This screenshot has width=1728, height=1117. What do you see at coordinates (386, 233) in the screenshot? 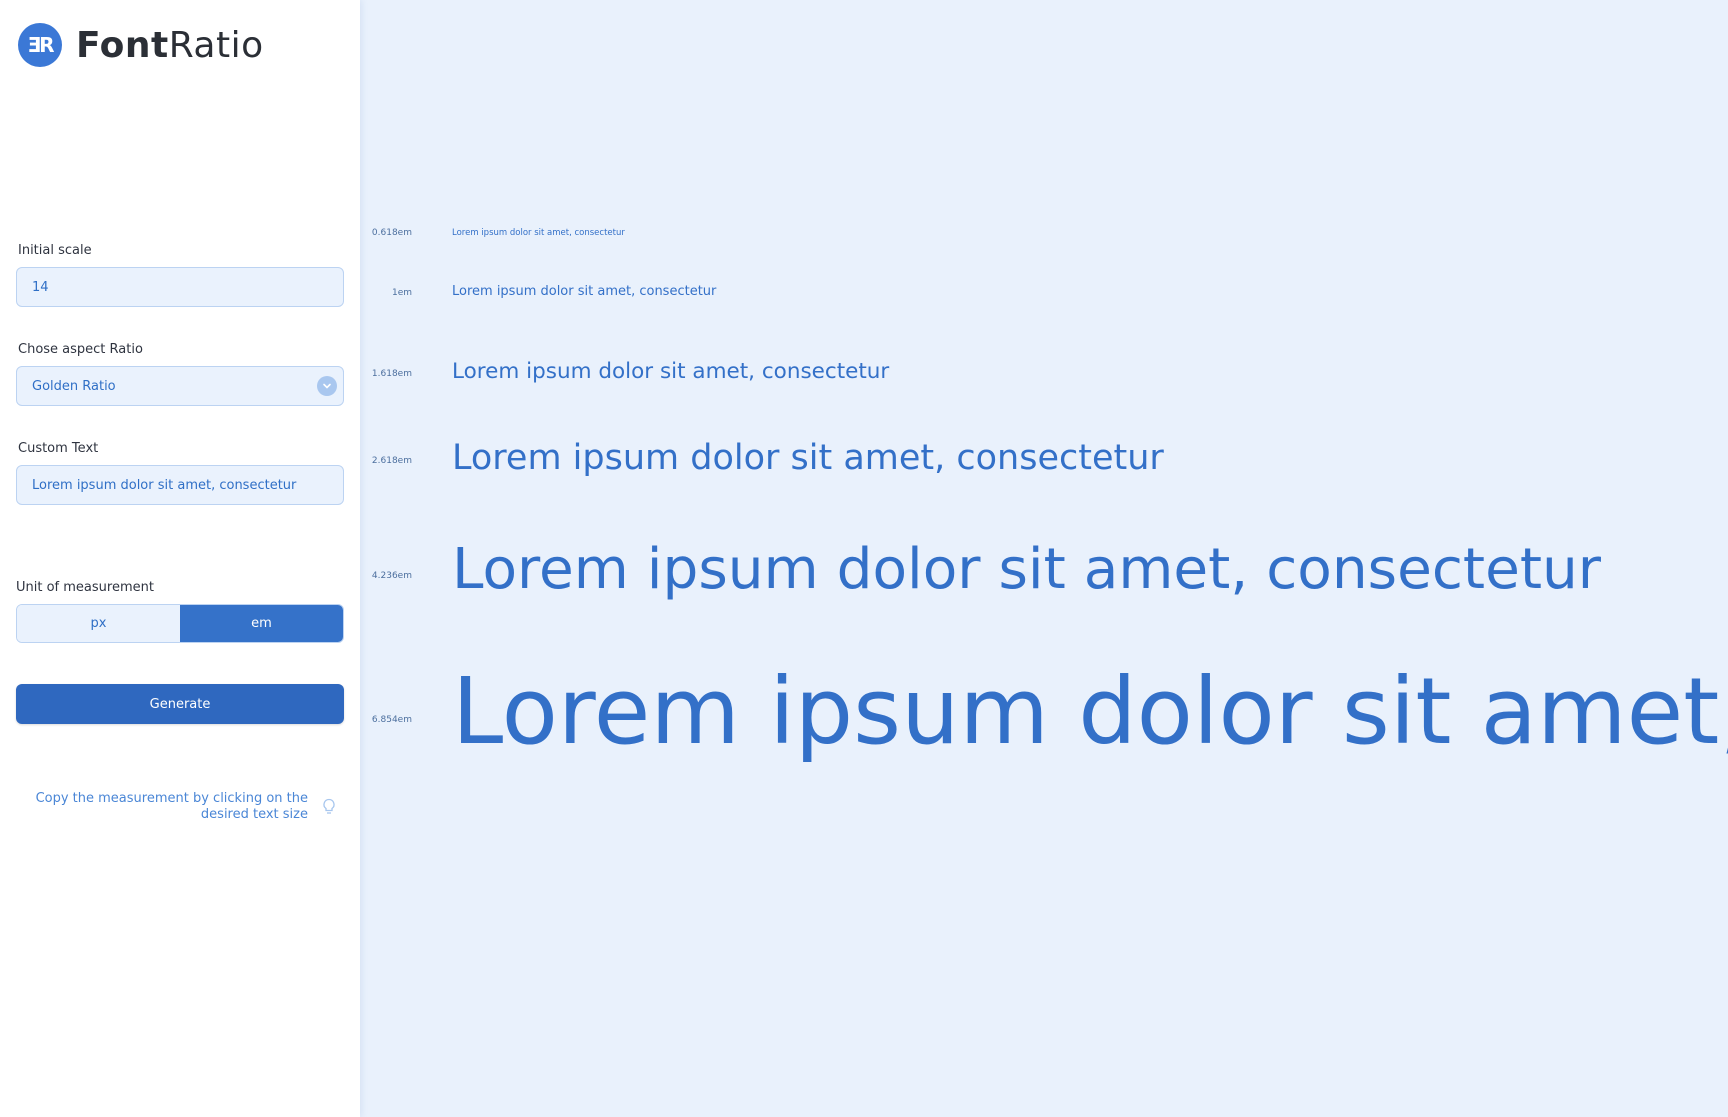
I see `size-label: 0.618em` at bounding box center [386, 233].